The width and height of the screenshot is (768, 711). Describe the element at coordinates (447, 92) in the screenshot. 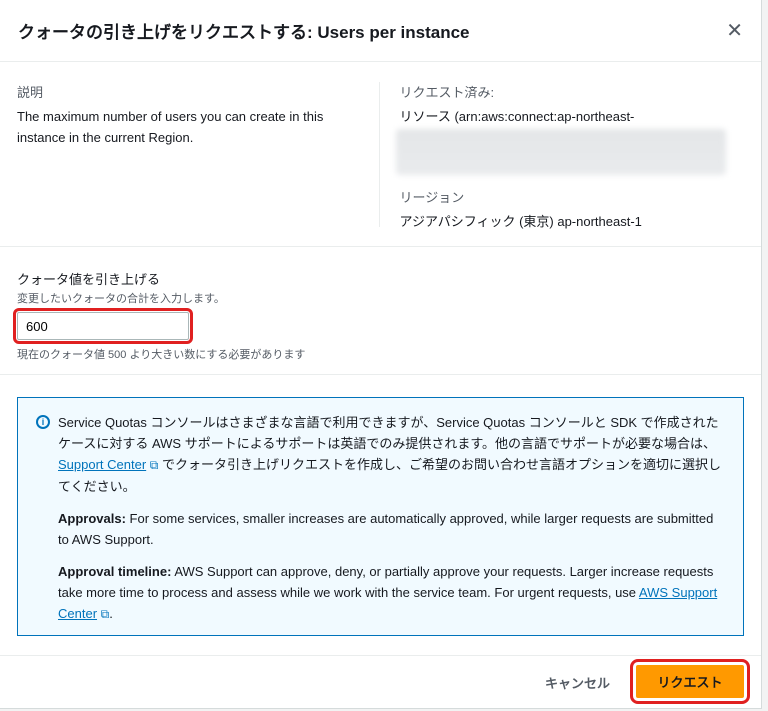

I see `requested-label: リクエスト済み:` at that location.